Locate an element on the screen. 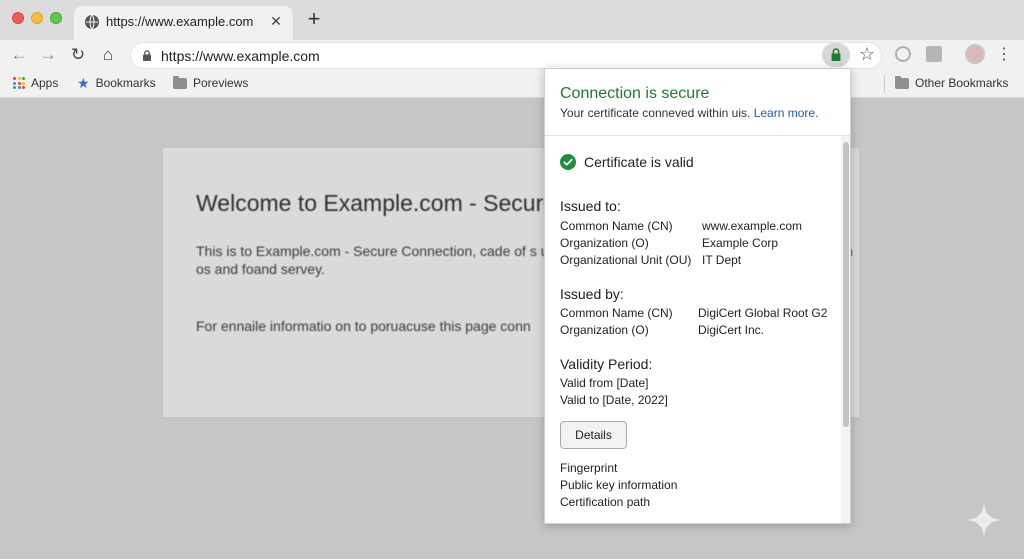 This screenshot has width=1024, height=559. bookmark-folder-previews: Poreviews is located at coordinates (211, 82).